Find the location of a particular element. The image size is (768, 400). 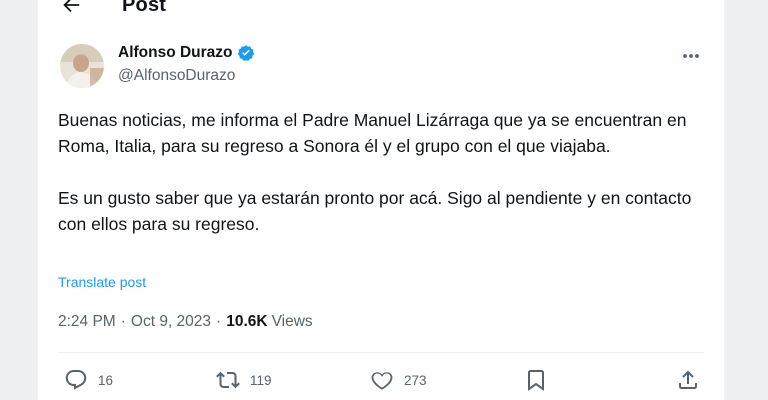

bookmark-icon is located at coordinates (536, 380).